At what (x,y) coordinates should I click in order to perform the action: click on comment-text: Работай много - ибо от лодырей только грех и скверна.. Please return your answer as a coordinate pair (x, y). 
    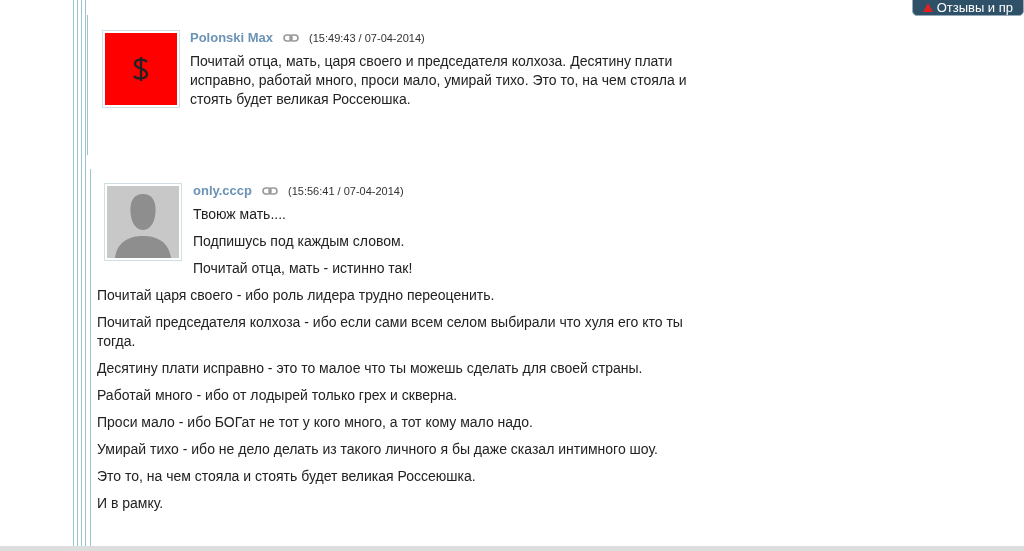
    Looking at the image, I should click on (278, 395).